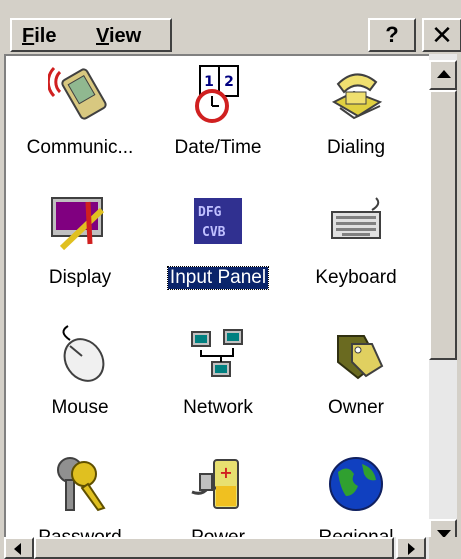  I want to click on menu-view: View, so click(118, 36).